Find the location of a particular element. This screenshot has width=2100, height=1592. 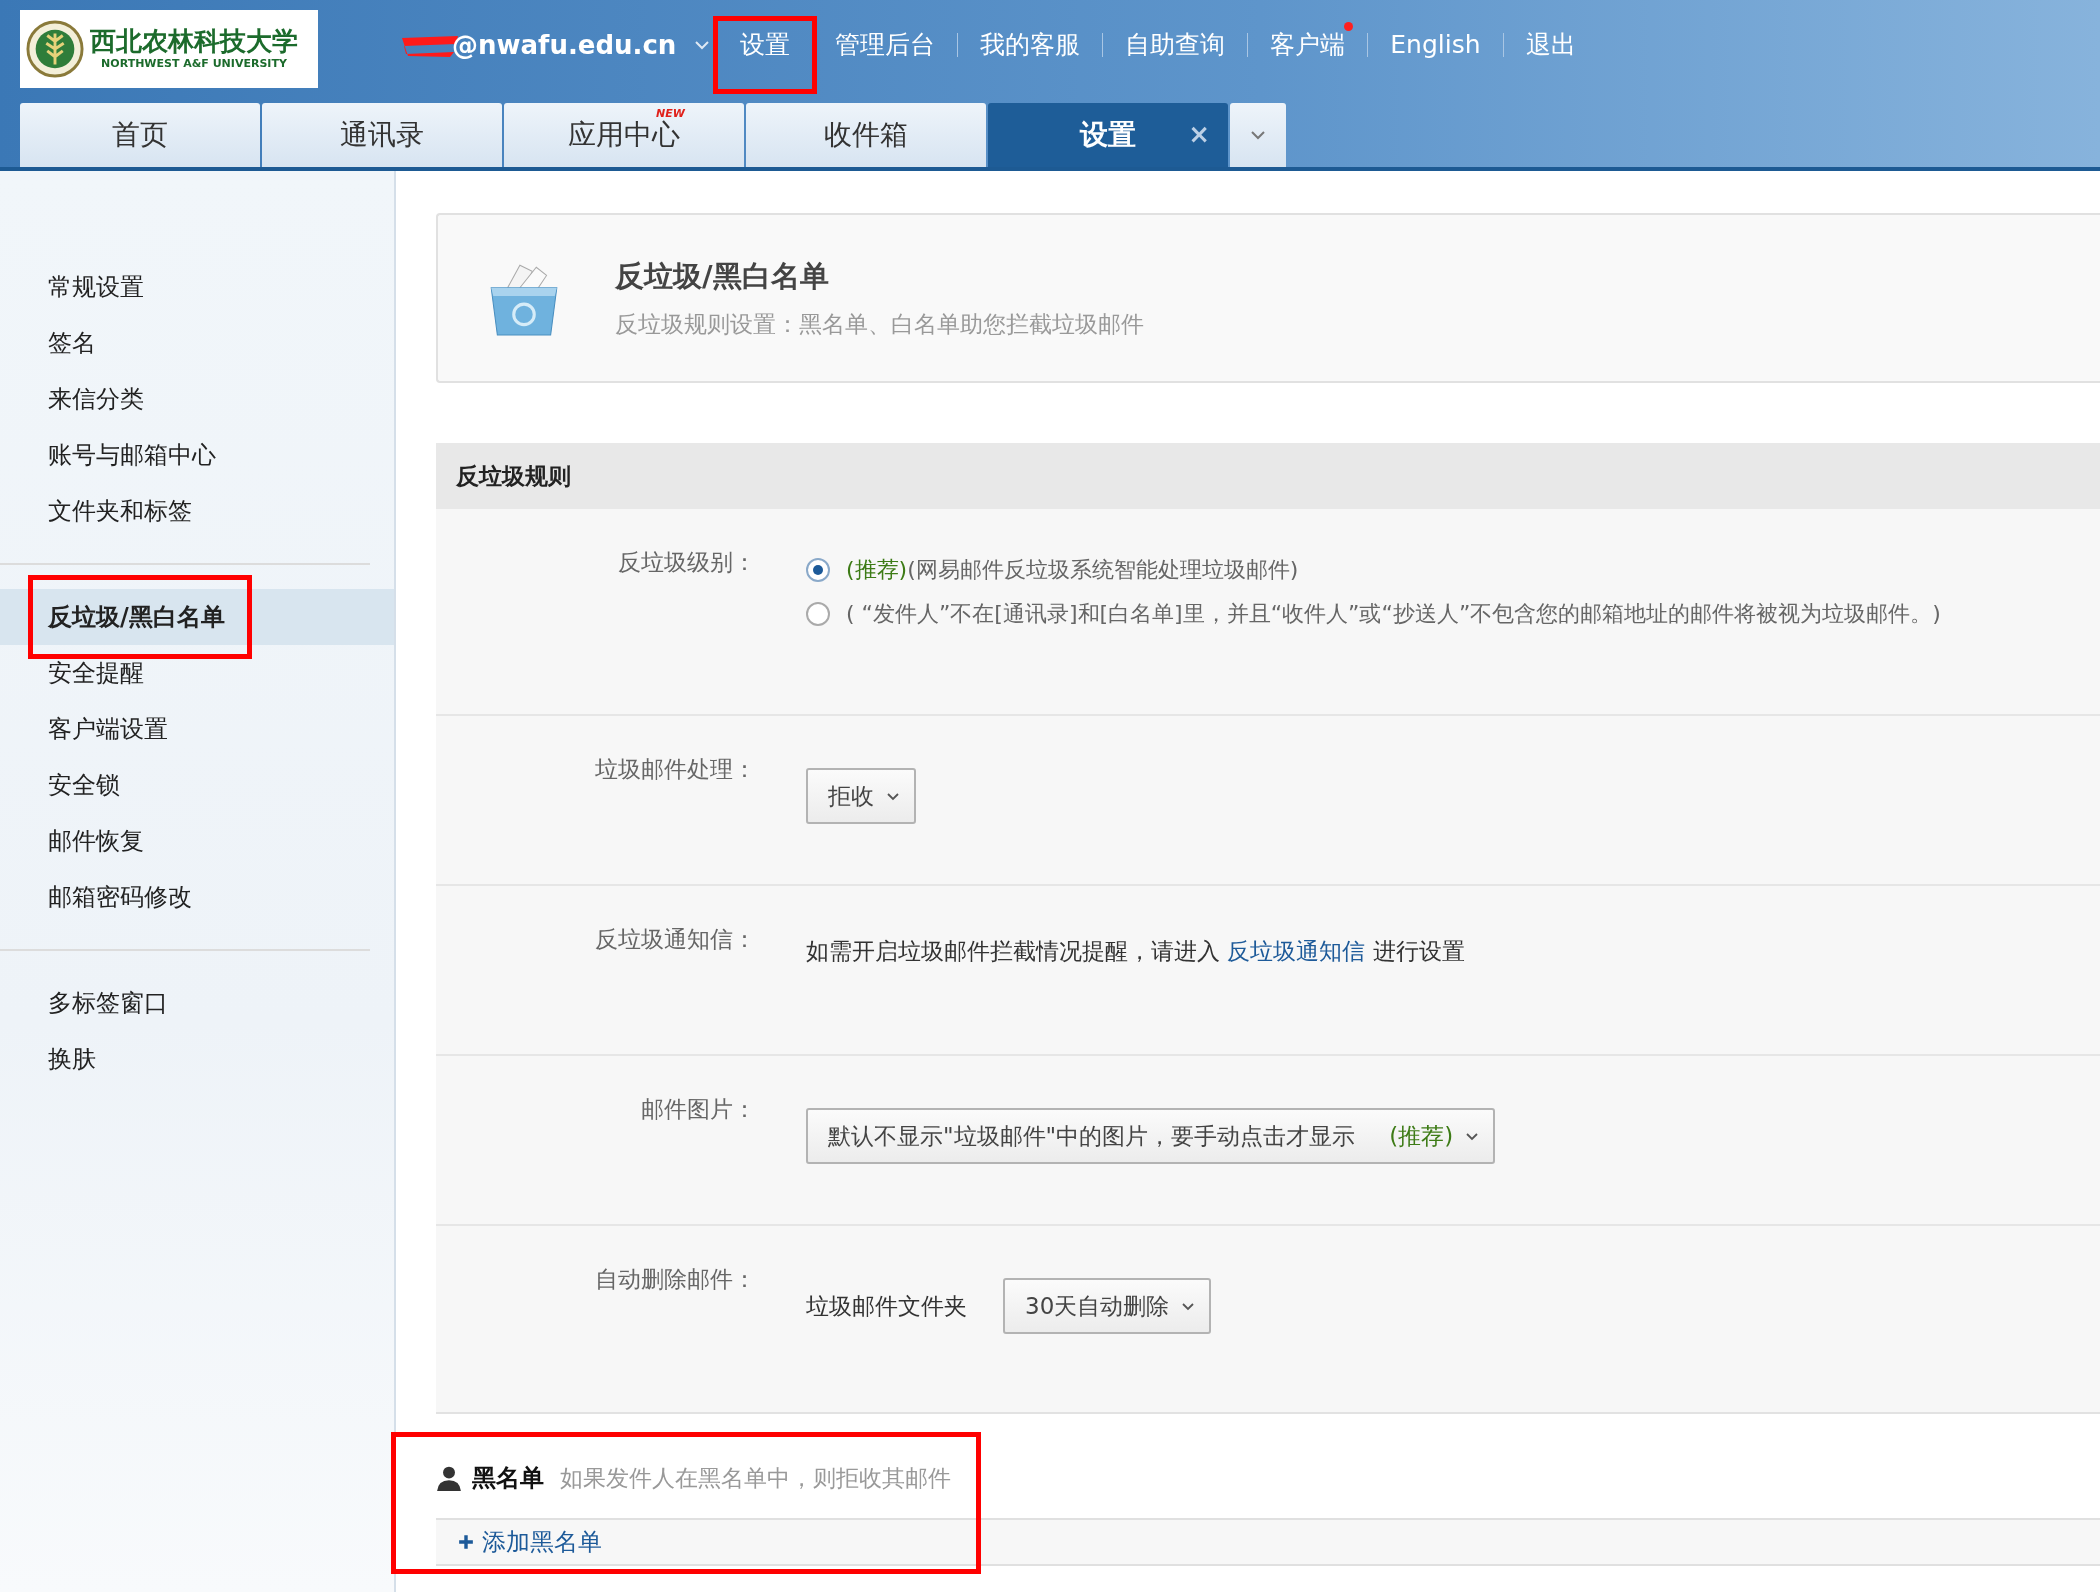

field-label: 自动删除邮件： is located at coordinates (675, 1279).